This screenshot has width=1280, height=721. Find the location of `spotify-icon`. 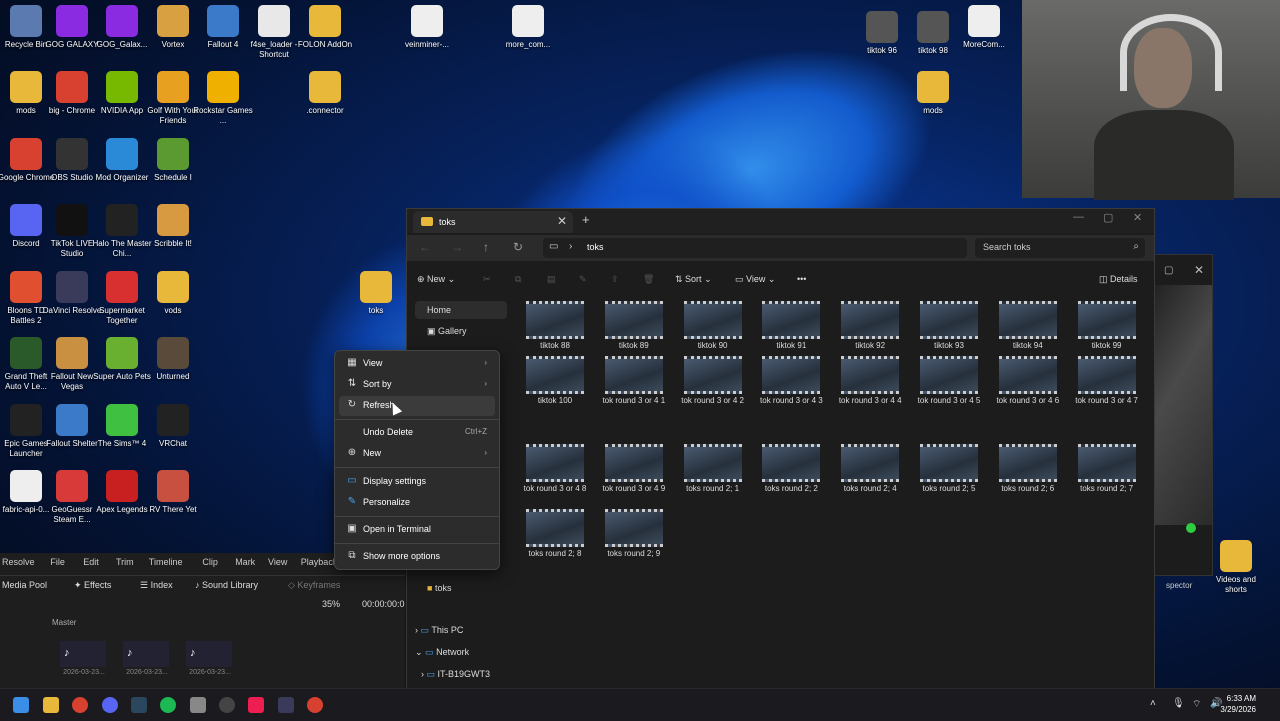

spotify-icon is located at coordinates (168, 705).